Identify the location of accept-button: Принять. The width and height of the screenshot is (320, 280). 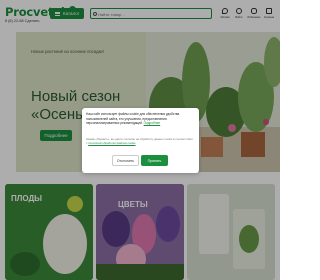
(154, 160).